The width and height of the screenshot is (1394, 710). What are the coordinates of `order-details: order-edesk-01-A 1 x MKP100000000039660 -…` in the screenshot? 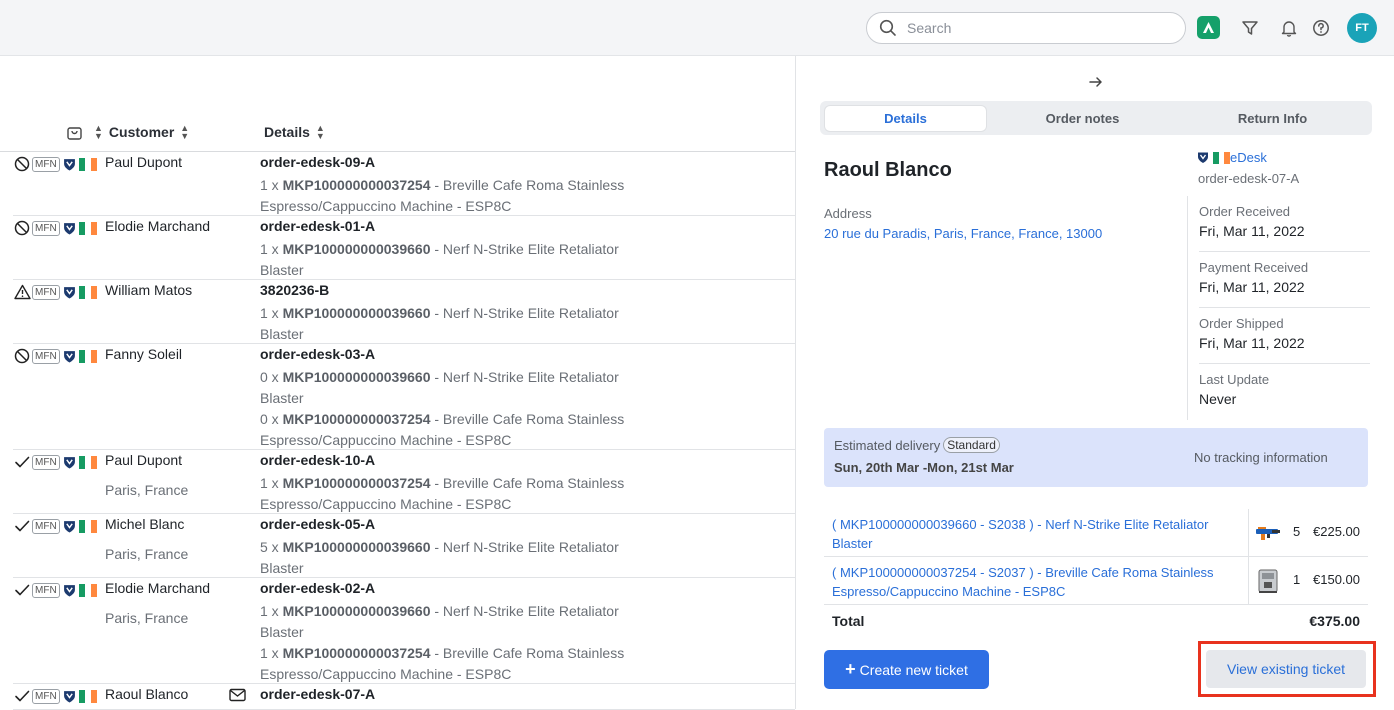 It's located at (525, 249).